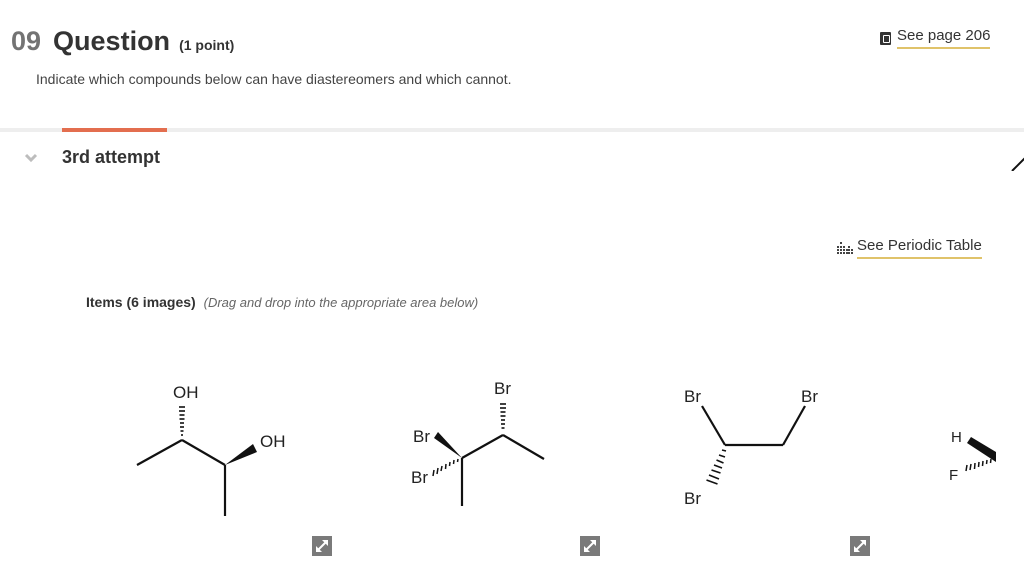 The width and height of the screenshot is (1024, 573). I want to click on molecule-2-label-br-wedge: Br, so click(421, 436).